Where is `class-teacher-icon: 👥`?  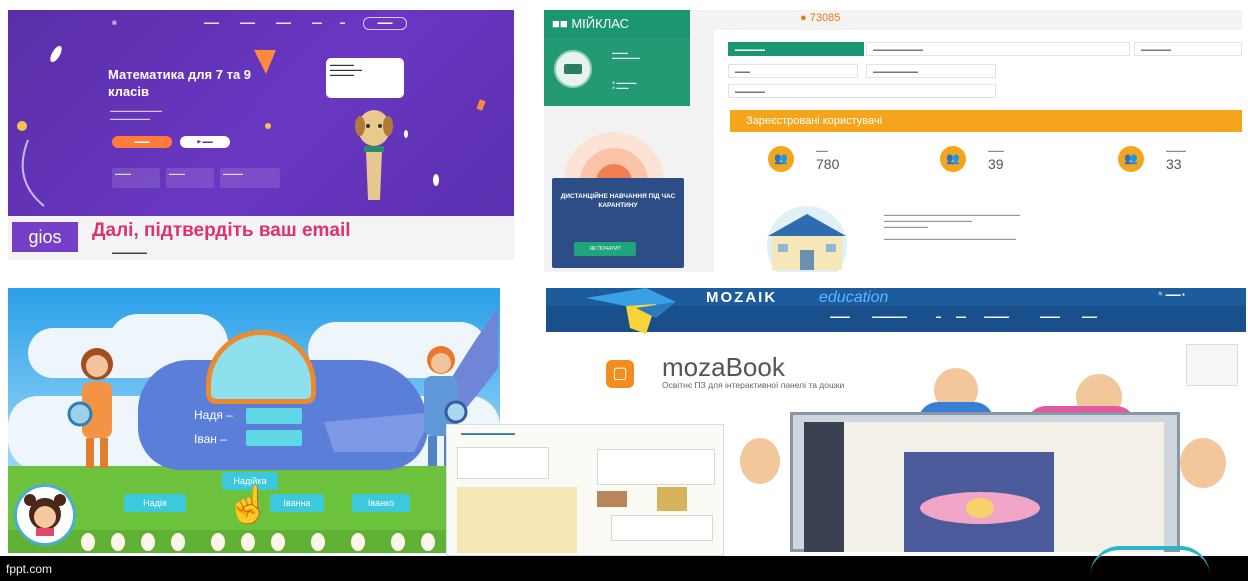 class-teacher-icon: 👥 is located at coordinates (1131, 159).